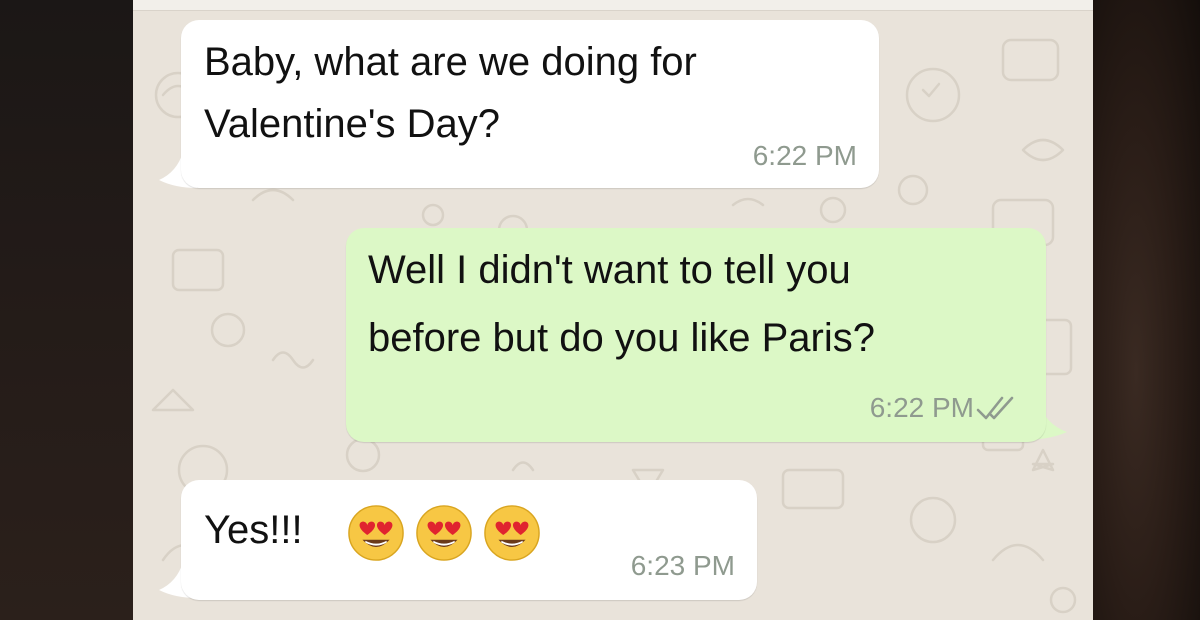 This screenshot has height=620, width=1200. What do you see at coordinates (613, 5) in the screenshot?
I see `chat-top-edge` at bounding box center [613, 5].